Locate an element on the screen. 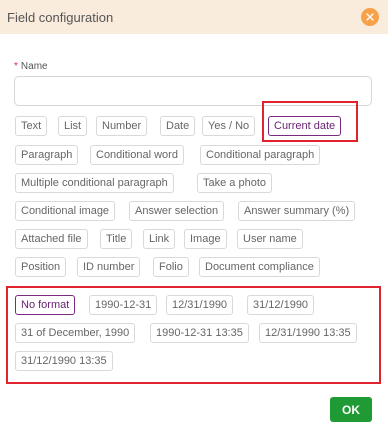 The height and width of the screenshot is (438, 388). date-format-us-time: 12/31/1990 13:35 is located at coordinates (308, 333).